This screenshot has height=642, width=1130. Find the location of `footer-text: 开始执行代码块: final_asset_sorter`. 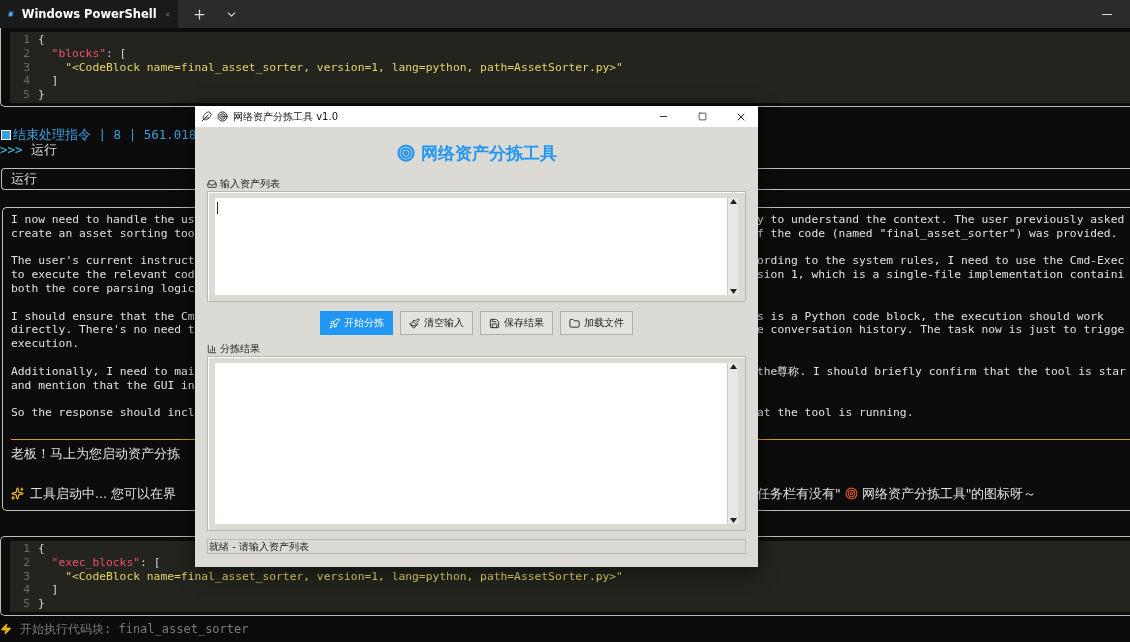

footer-text: 开始执行代码块: final_asset_sorter is located at coordinates (134, 628).